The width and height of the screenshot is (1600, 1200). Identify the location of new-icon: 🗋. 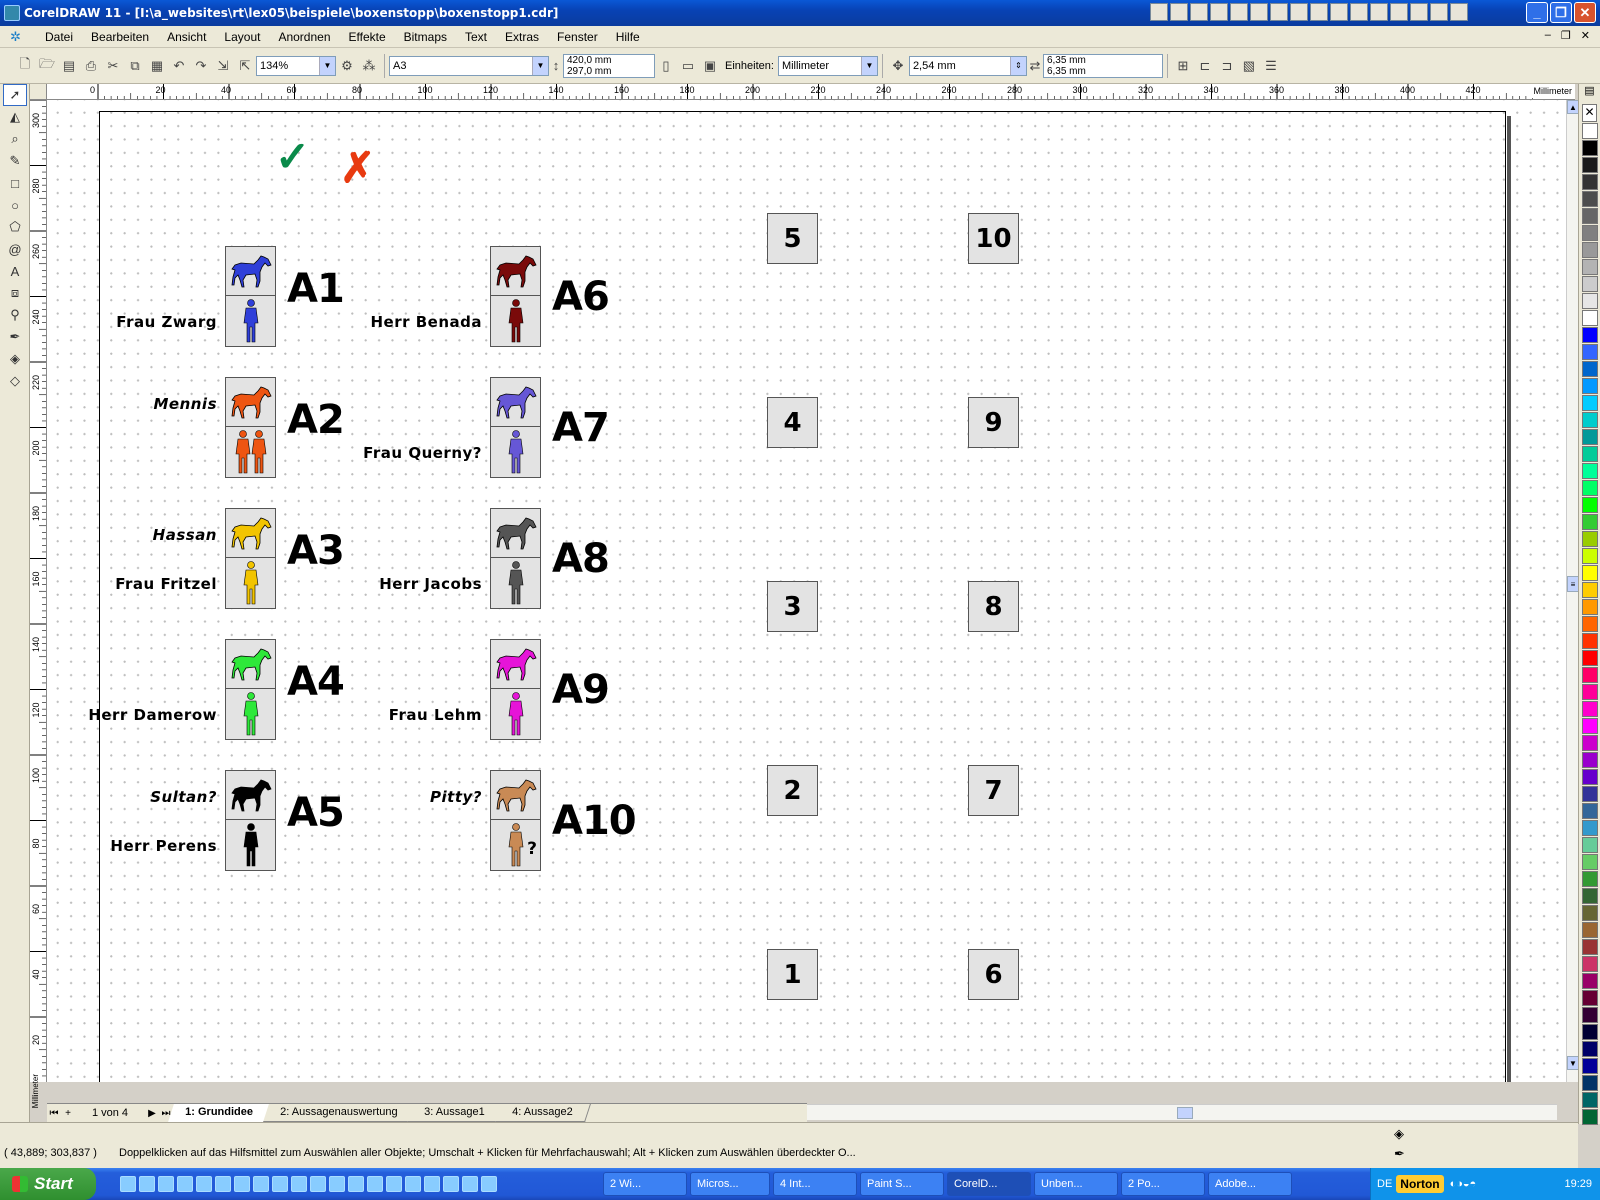
(25, 66).